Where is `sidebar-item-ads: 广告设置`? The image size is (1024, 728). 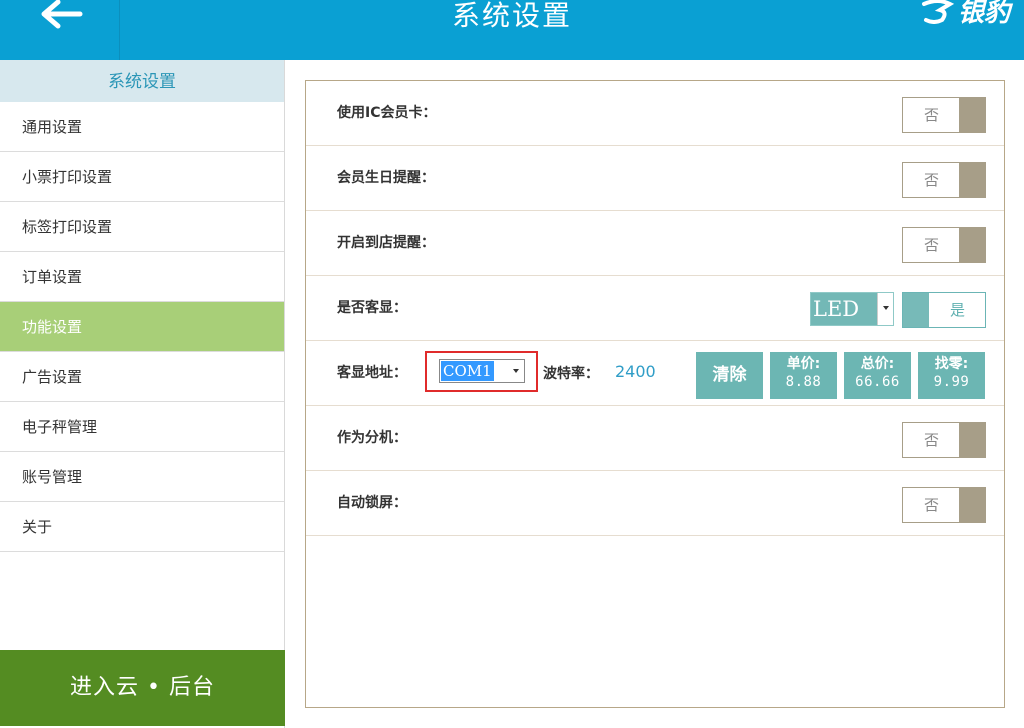 sidebar-item-ads: 广告设置 is located at coordinates (142, 377).